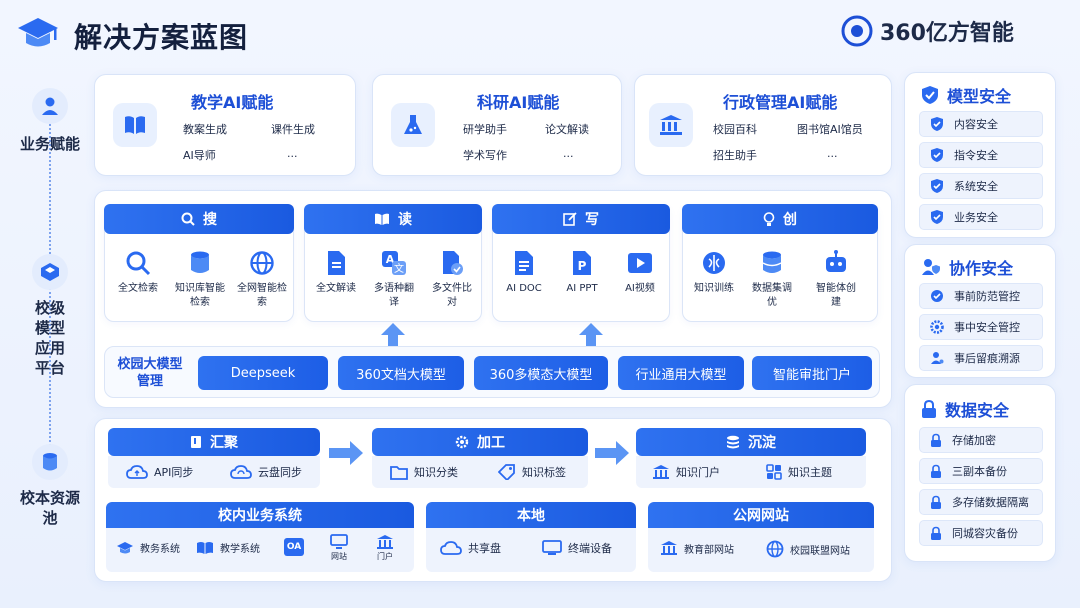 The width and height of the screenshot is (1080, 608). What do you see at coordinates (981, 533) in the screenshot?
I see `security-item: 同城容灾备份` at bounding box center [981, 533].